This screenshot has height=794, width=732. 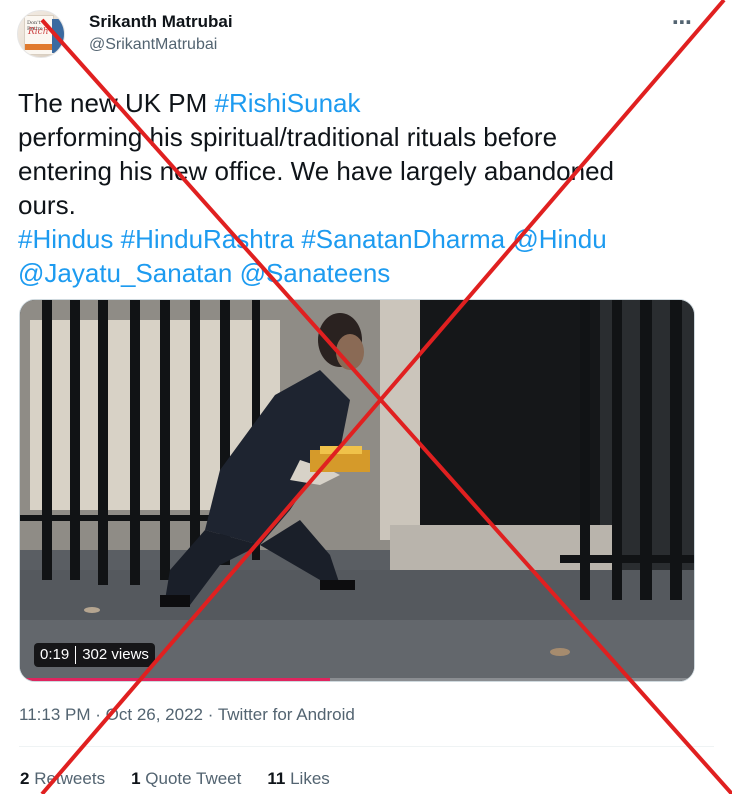 What do you see at coordinates (559, 239) in the screenshot?
I see `mention-hindu: @Hindu` at bounding box center [559, 239].